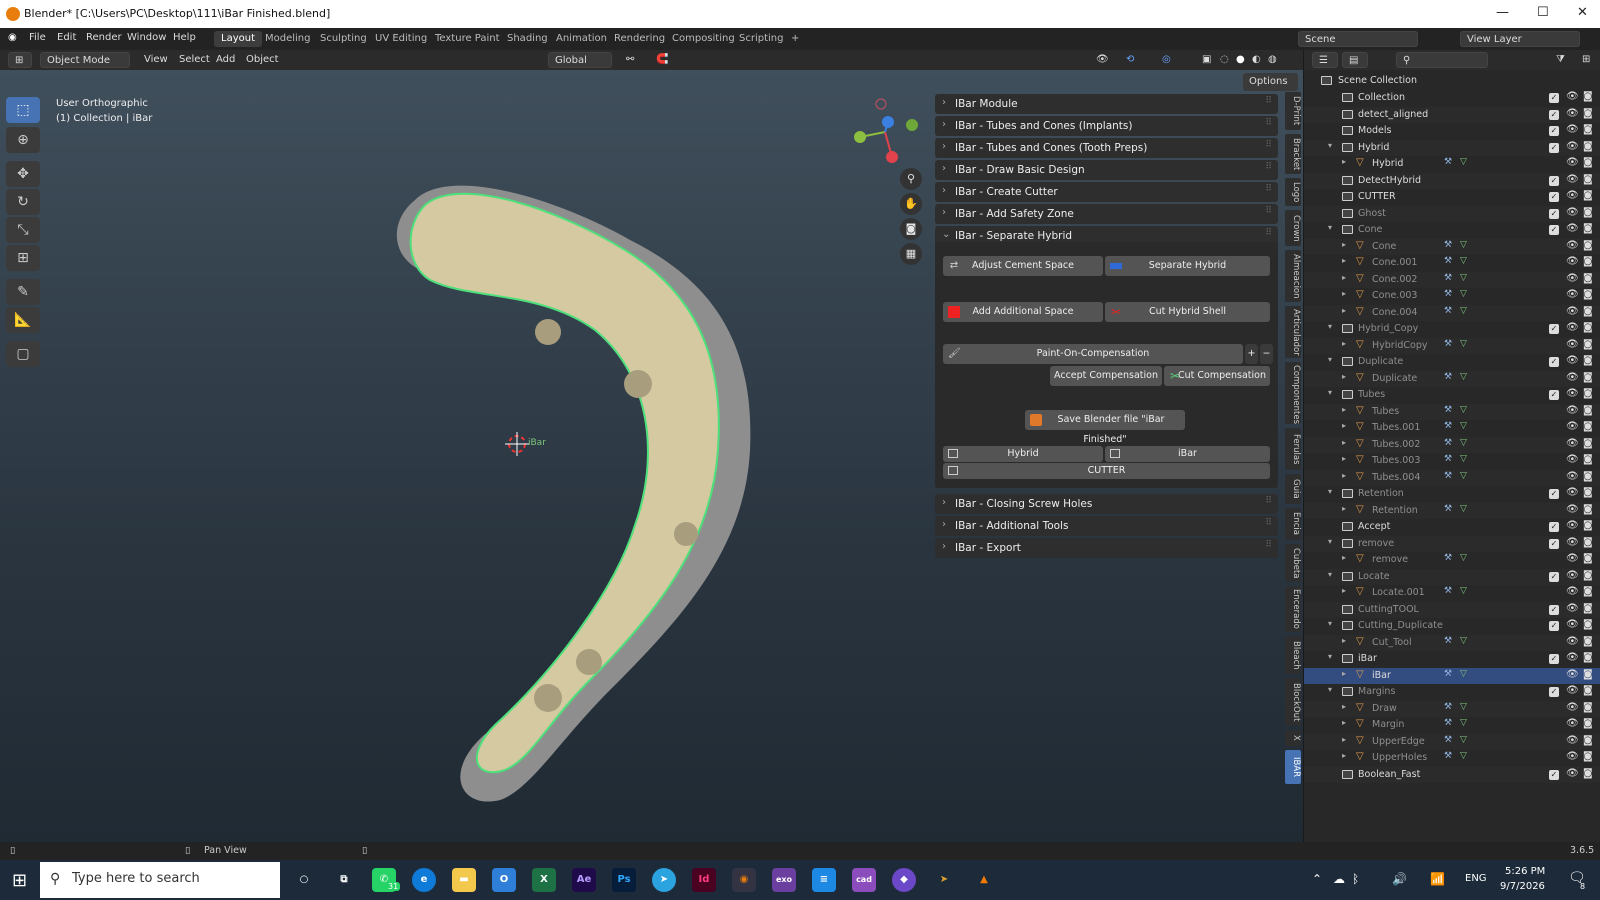 The width and height of the screenshot is (1600, 900). Describe the element at coordinates (581, 39) in the screenshot. I see `tab-animation: Animation` at that location.